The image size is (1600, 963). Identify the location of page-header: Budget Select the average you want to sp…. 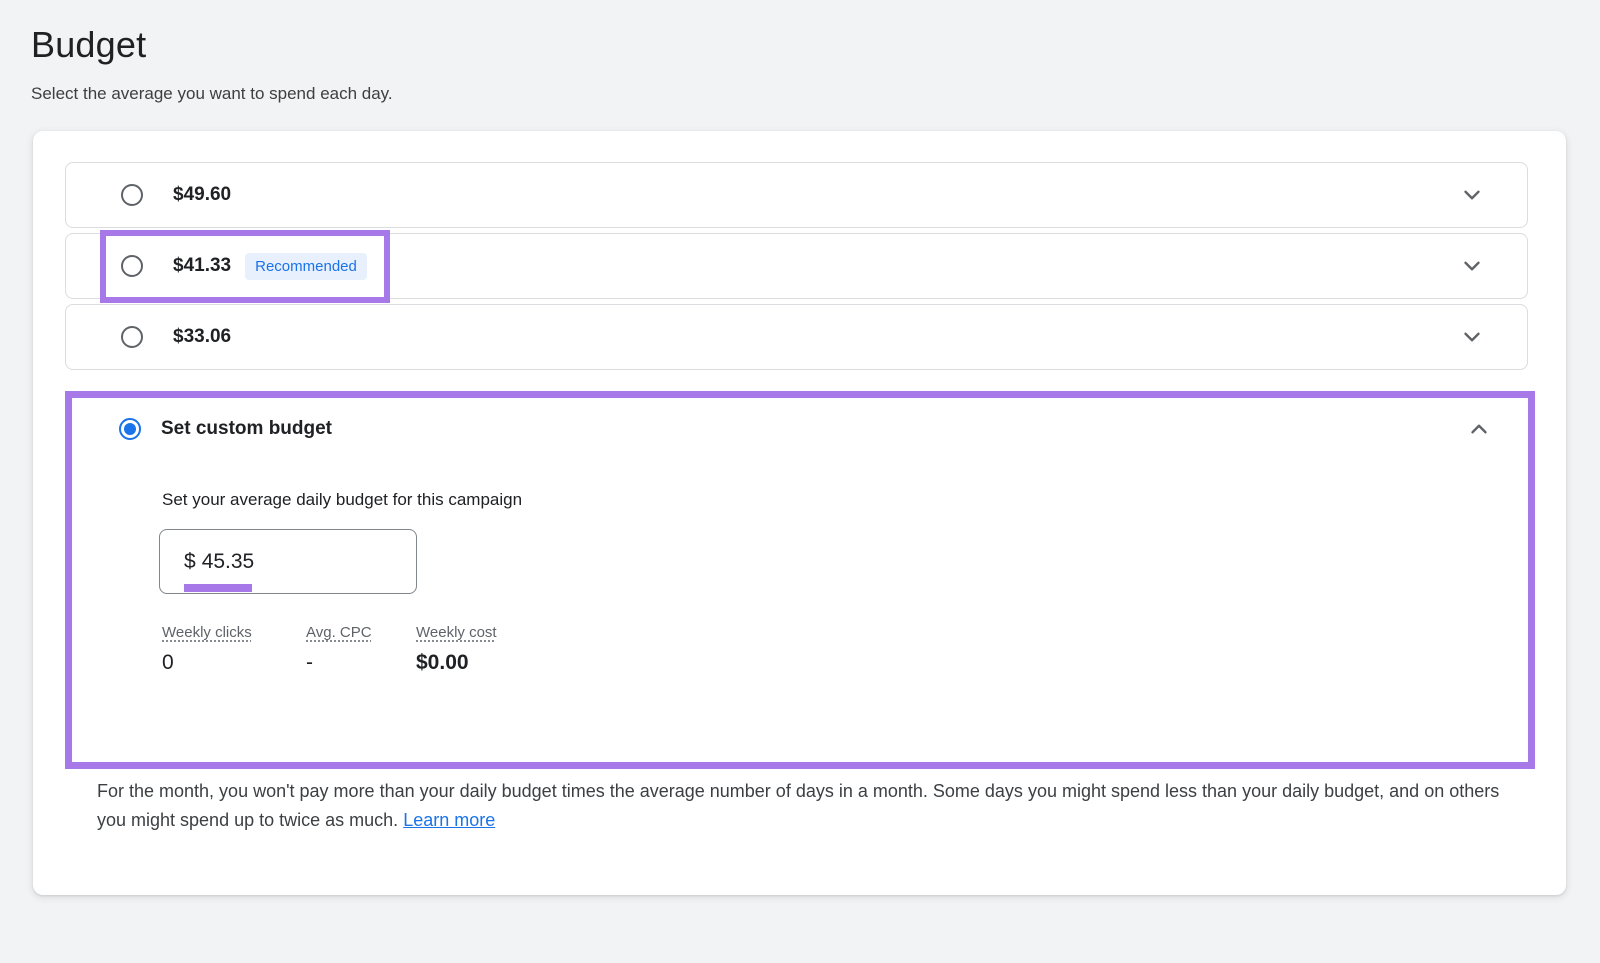
(815, 64).